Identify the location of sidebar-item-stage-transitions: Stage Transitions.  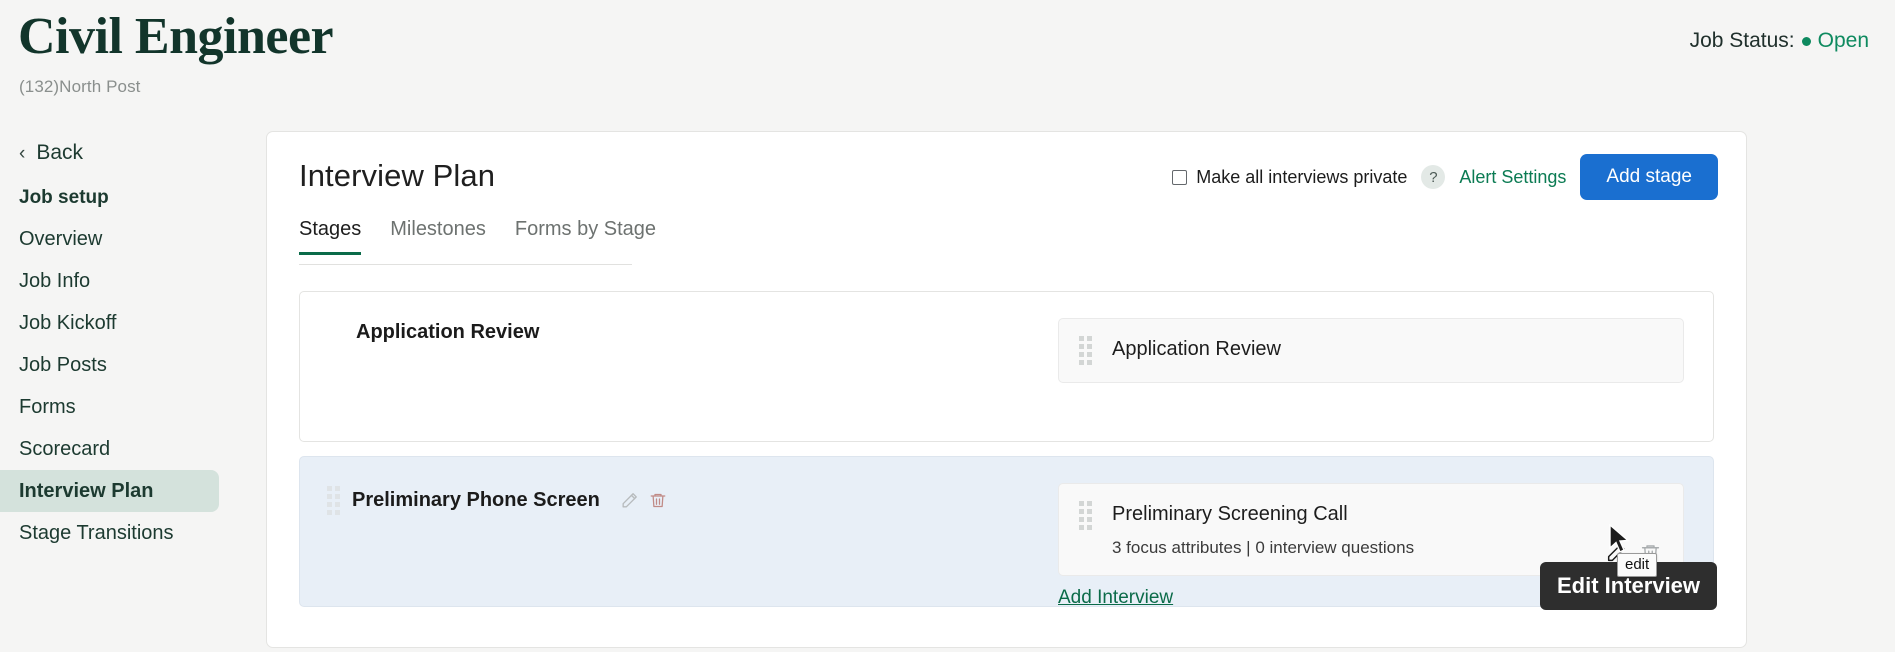
(109, 533).